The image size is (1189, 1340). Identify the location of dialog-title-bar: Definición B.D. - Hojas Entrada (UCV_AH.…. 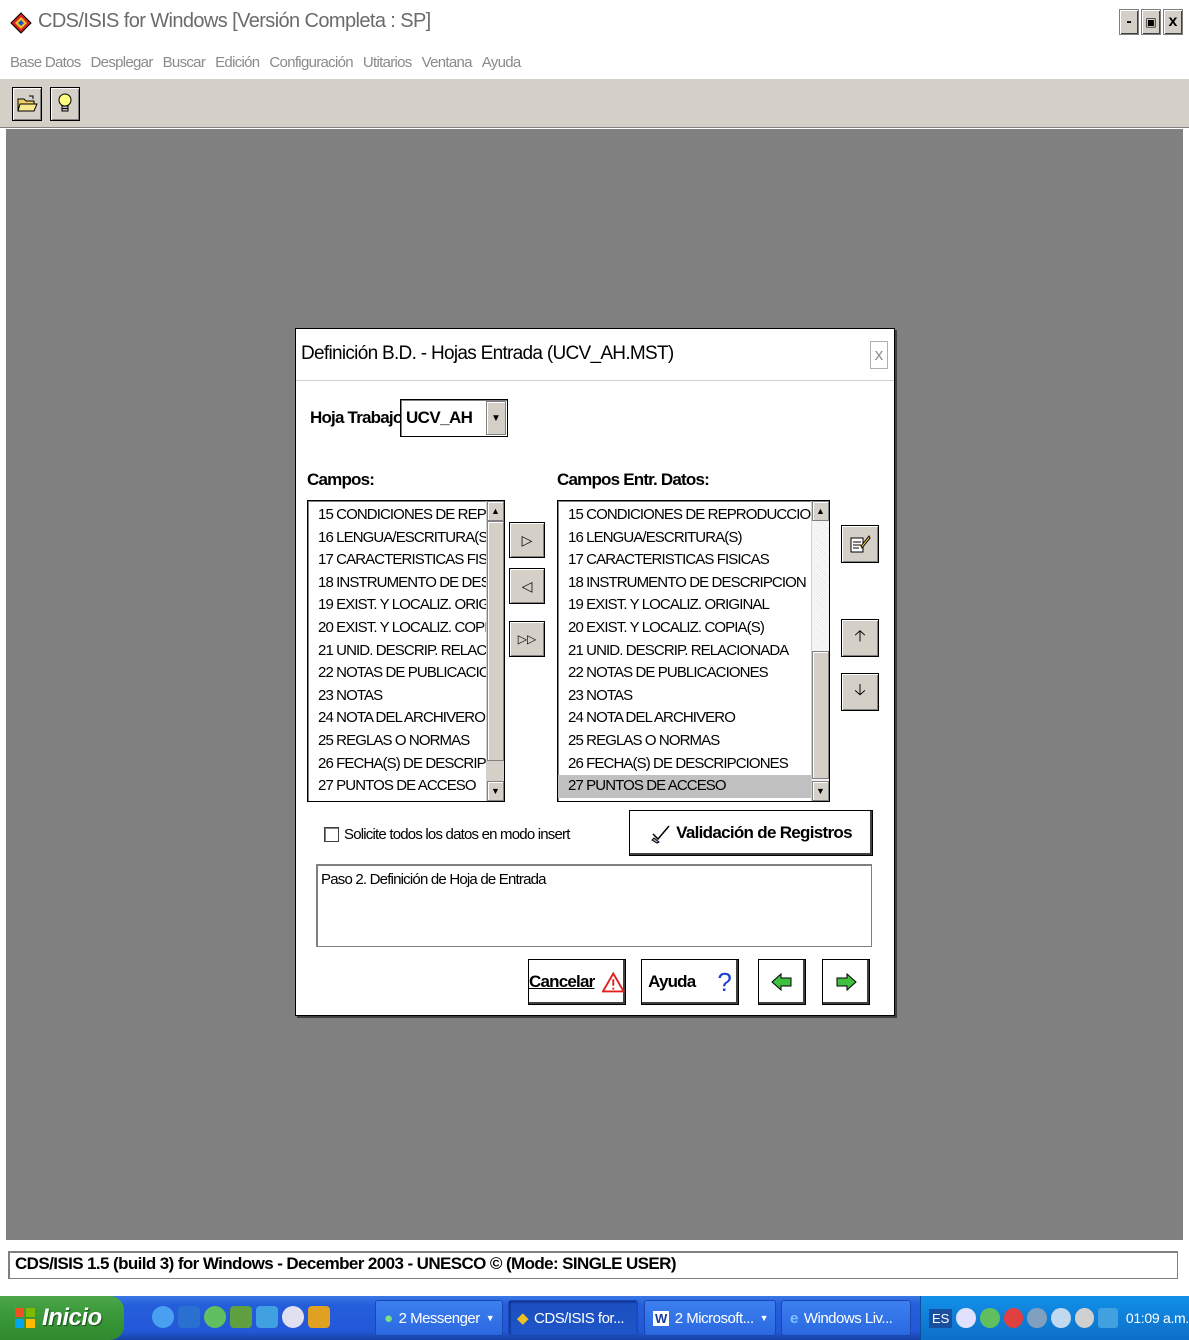
(595, 355).